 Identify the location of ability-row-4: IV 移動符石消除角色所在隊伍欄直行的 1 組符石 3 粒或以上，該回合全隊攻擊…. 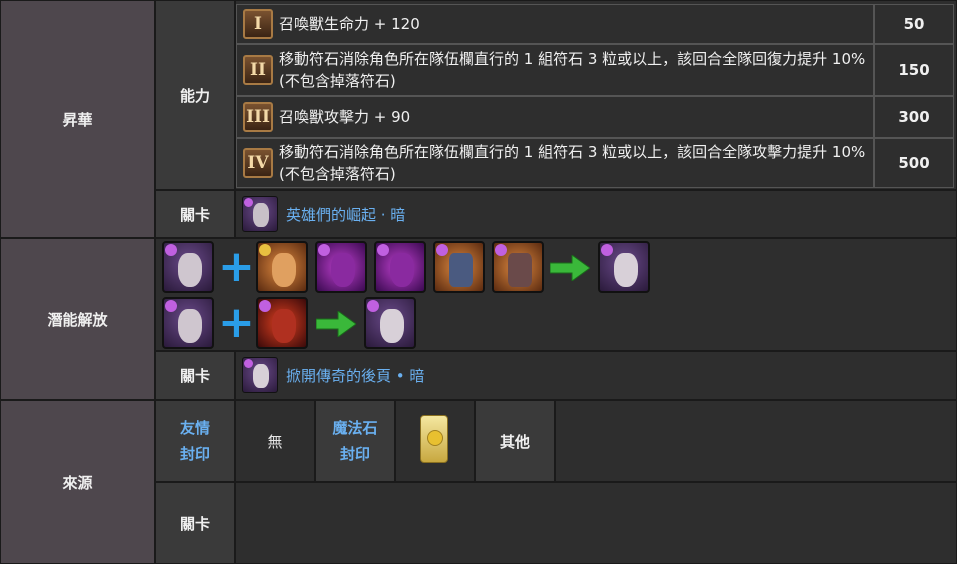
(555, 163).